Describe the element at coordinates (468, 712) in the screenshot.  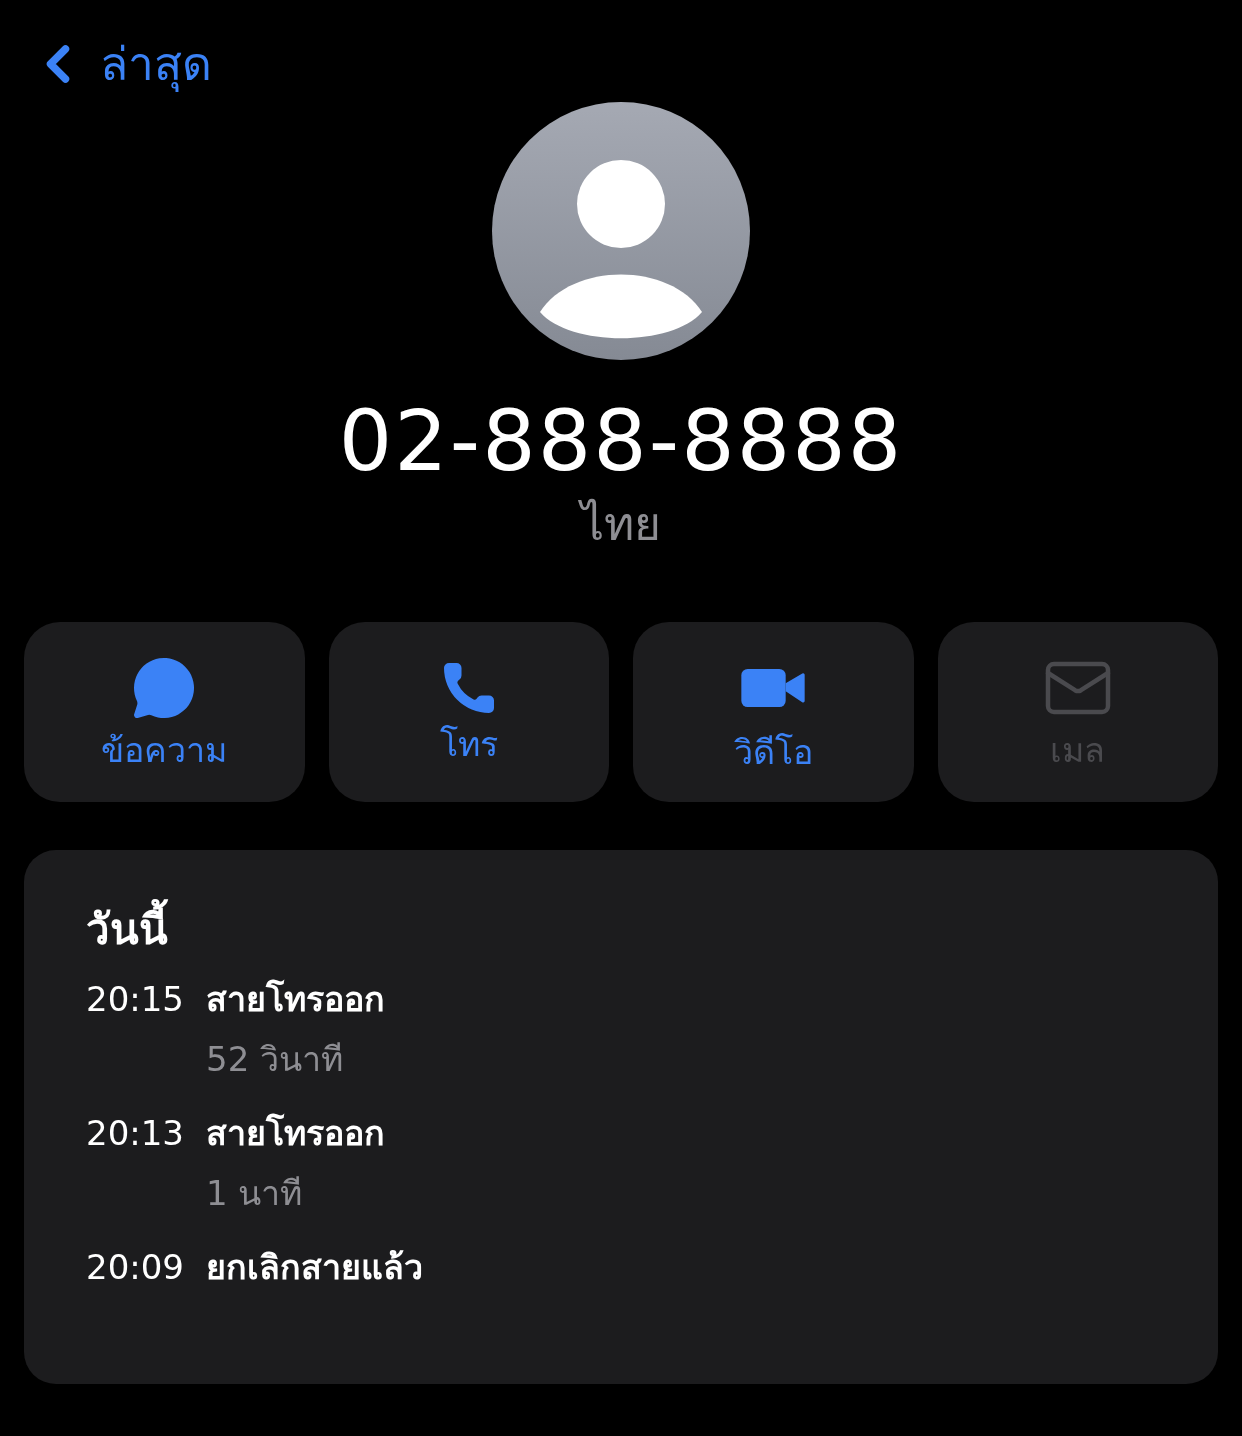
I see `action-button: โทร` at that location.